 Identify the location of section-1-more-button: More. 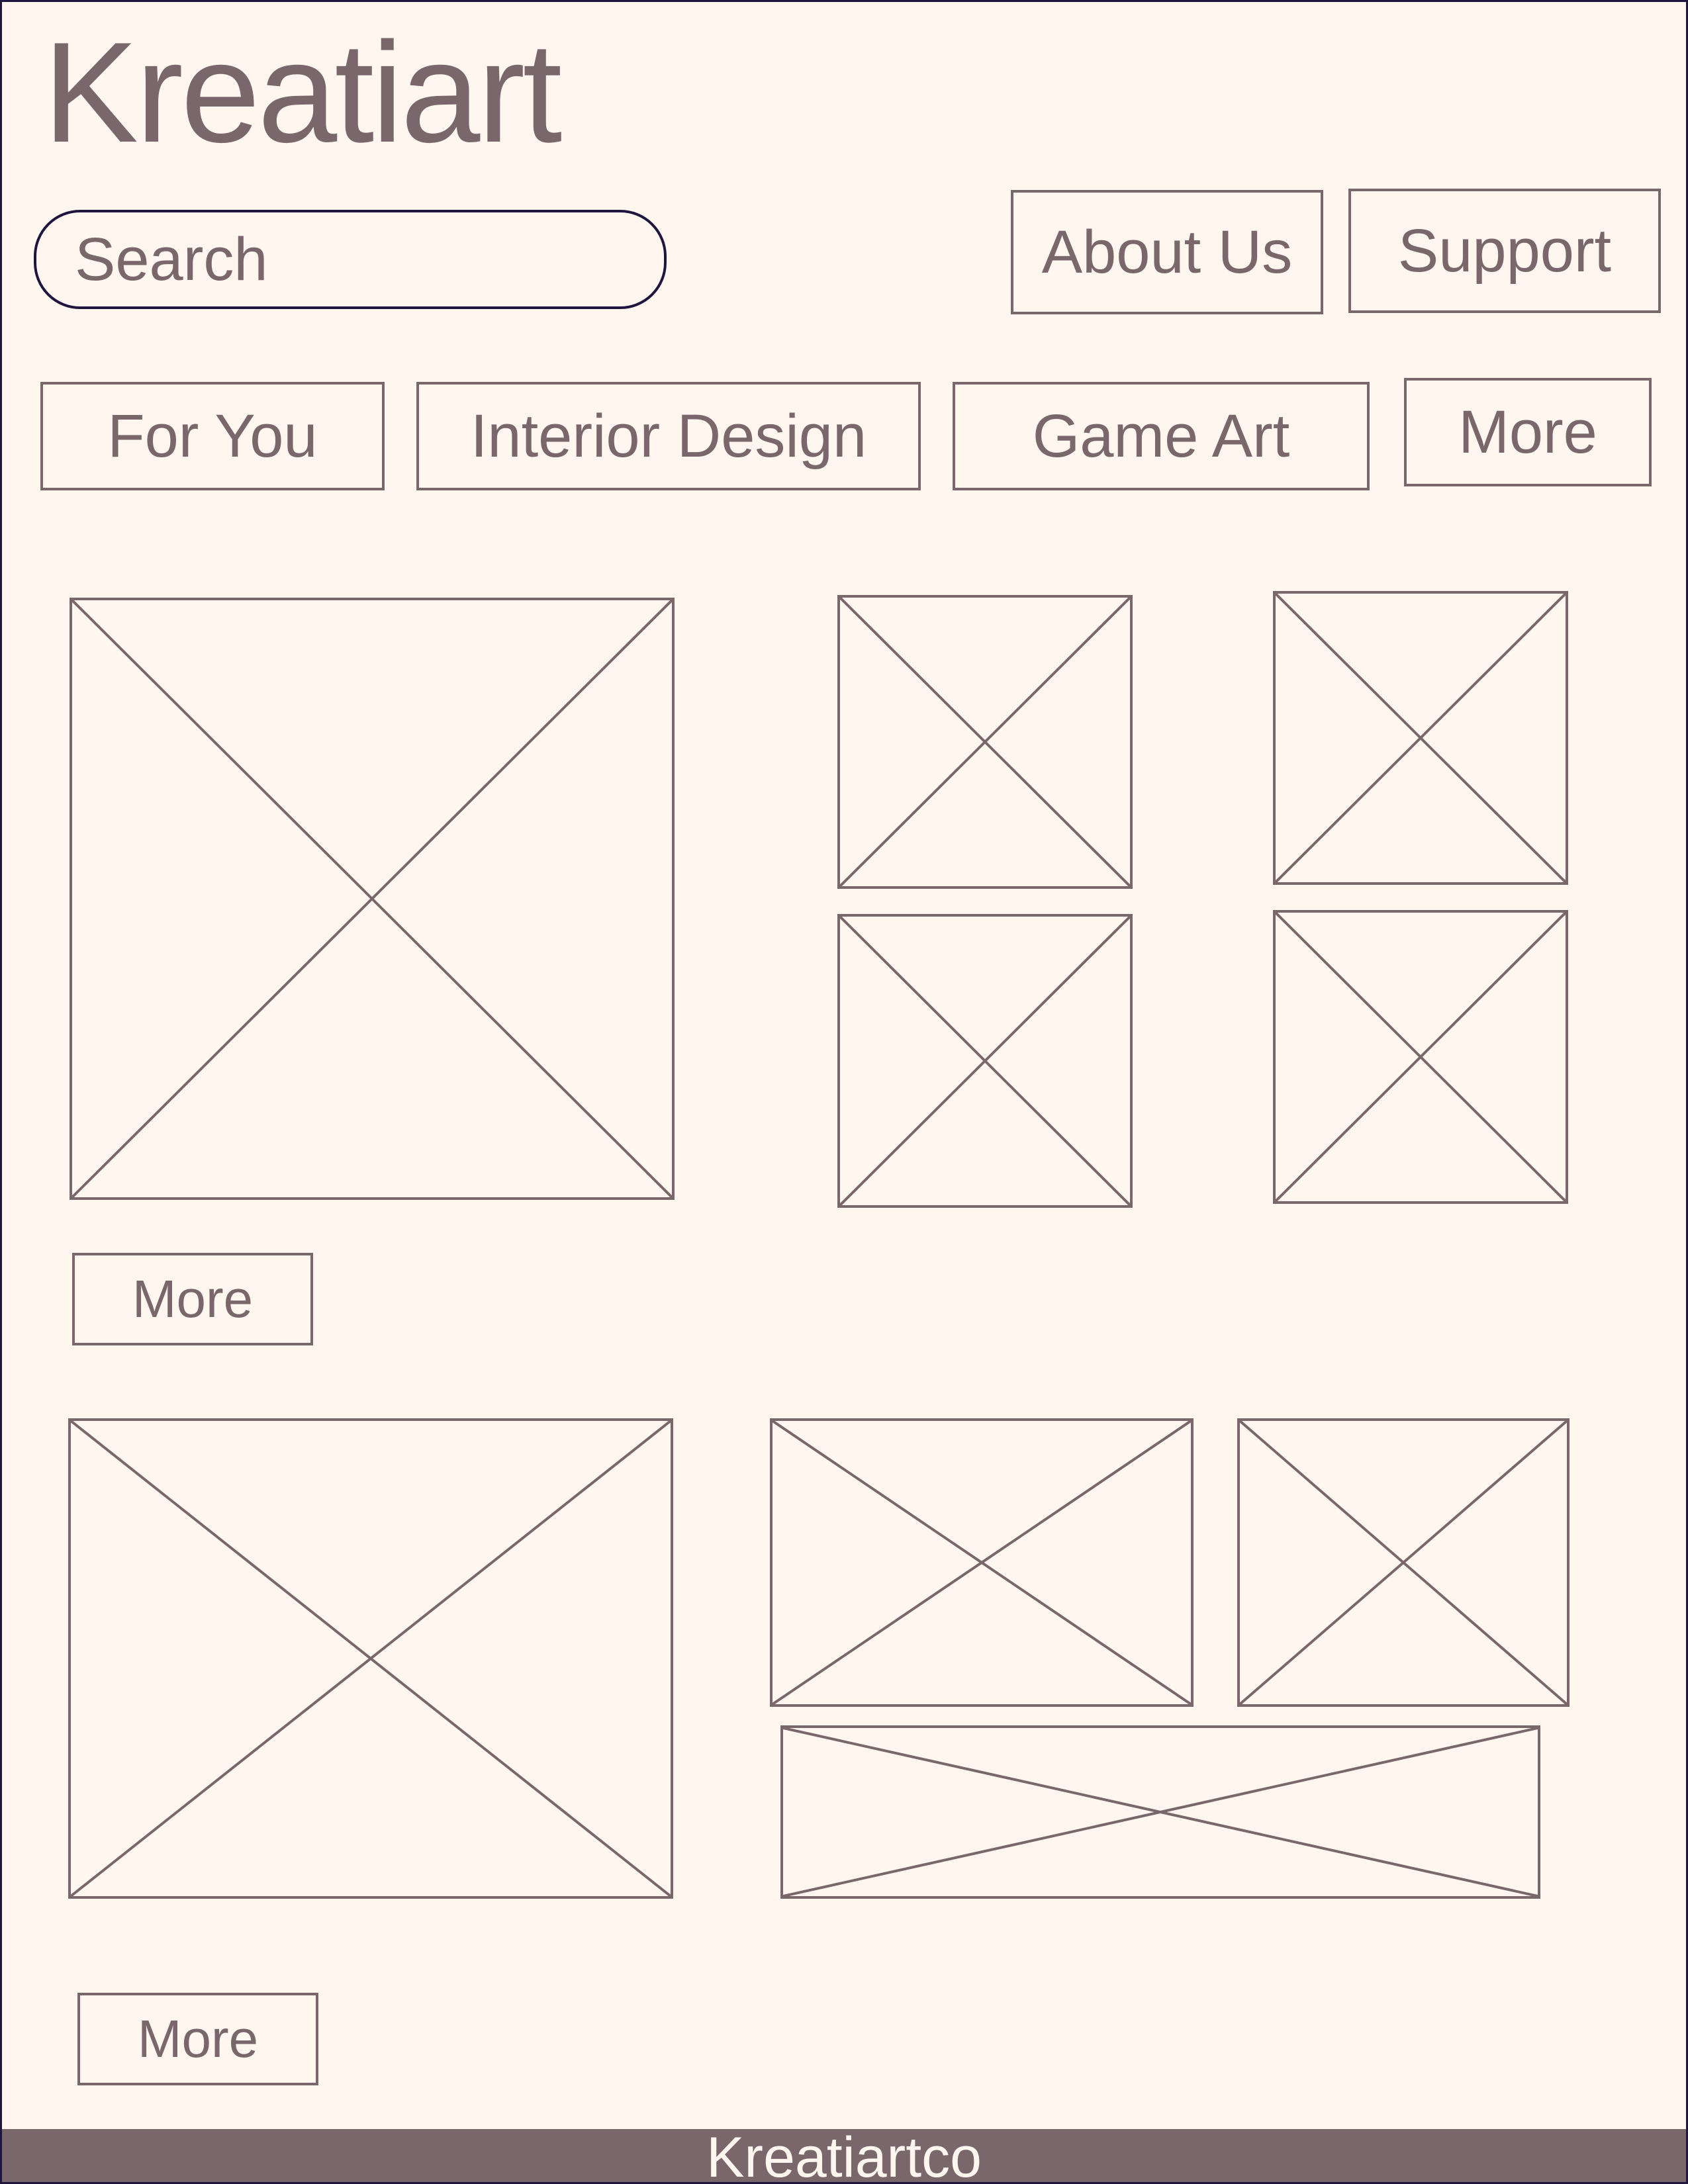
(192, 1299).